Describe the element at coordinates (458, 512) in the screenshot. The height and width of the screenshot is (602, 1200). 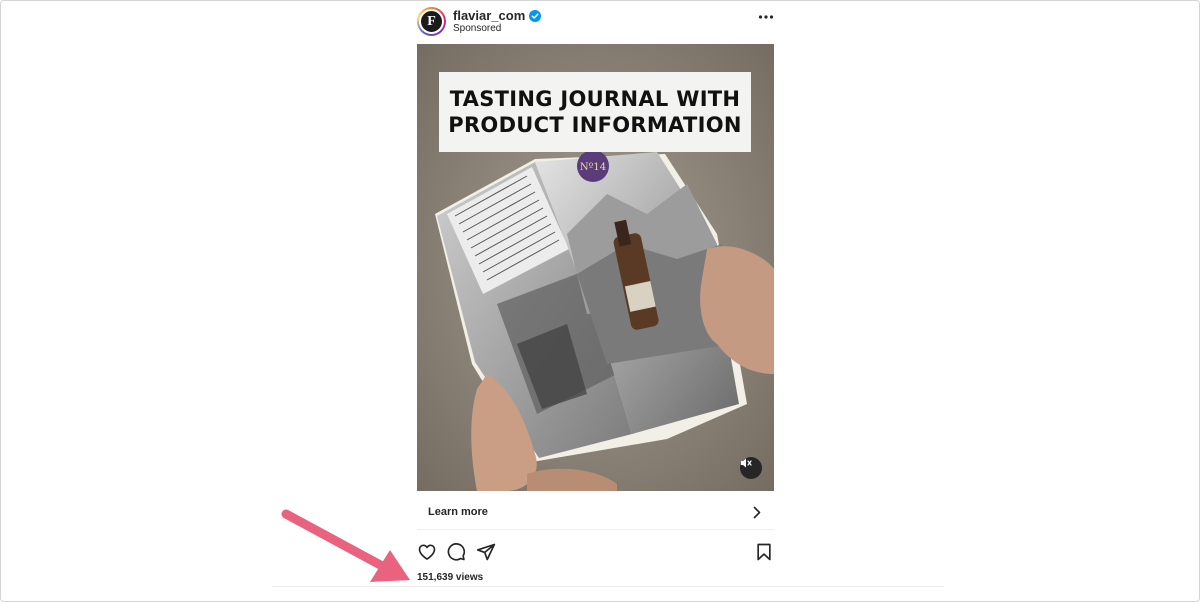
I see `learn-more-label: Learn more` at that location.